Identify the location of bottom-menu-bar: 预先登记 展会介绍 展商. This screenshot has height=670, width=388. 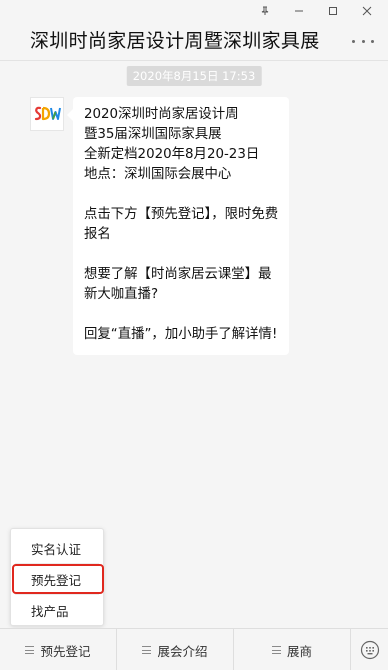
(194, 649).